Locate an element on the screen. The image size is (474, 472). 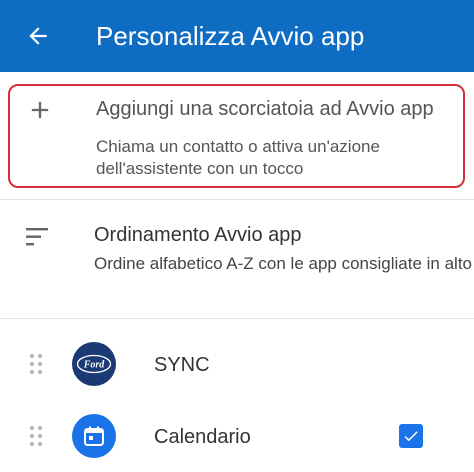
back-button is located at coordinates (38, 36).